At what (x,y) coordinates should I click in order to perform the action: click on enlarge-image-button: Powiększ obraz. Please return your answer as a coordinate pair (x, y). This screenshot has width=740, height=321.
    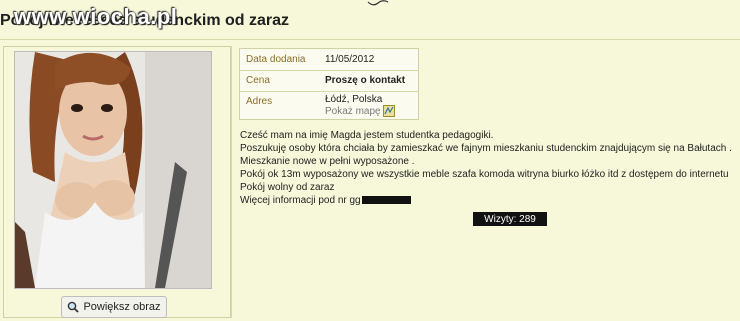
    Looking at the image, I should click on (114, 307).